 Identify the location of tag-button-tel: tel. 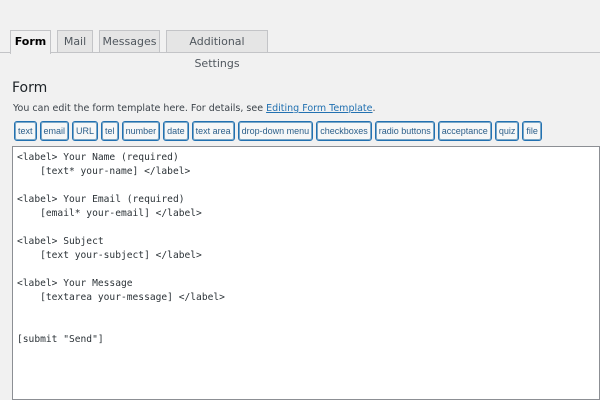
(110, 131).